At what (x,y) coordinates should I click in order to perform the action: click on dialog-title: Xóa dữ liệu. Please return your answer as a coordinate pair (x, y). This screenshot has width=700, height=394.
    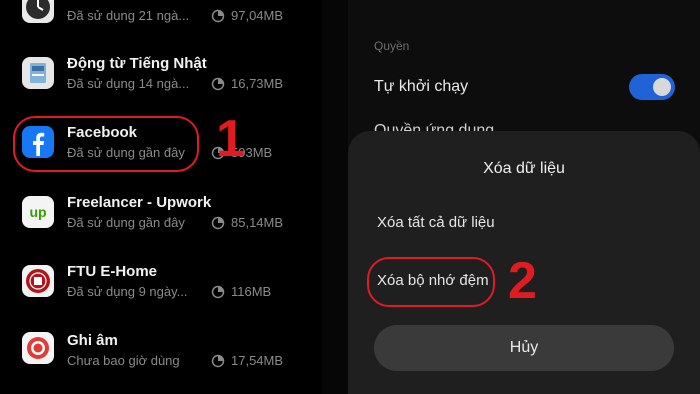
    Looking at the image, I should click on (524, 168).